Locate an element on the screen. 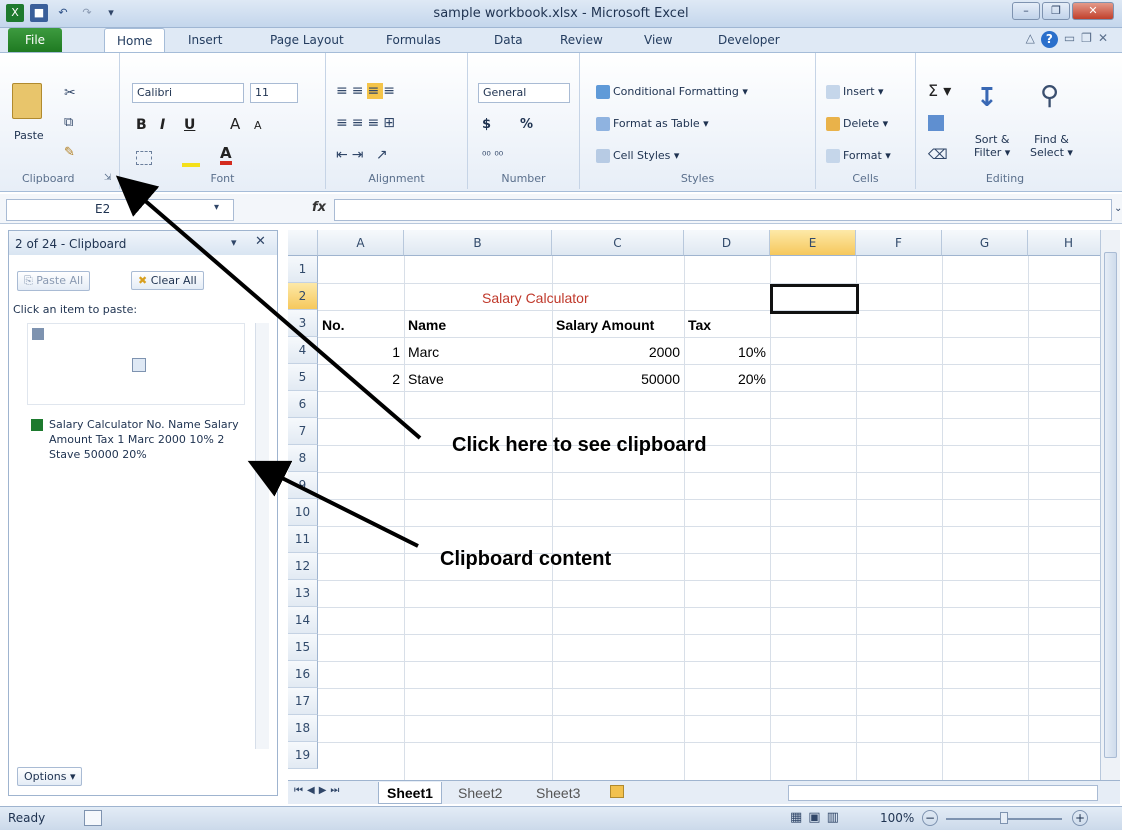 Image resolution: width=1122 pixels, height=830 pixels. arrow-to-clipboard-launcher is located at coordinates (268, 307).